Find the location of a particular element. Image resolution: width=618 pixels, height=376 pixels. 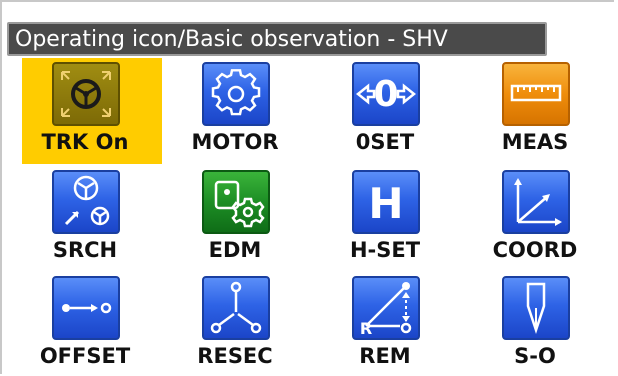

zero-glyph: 0 is located at coordinates (385, 94).